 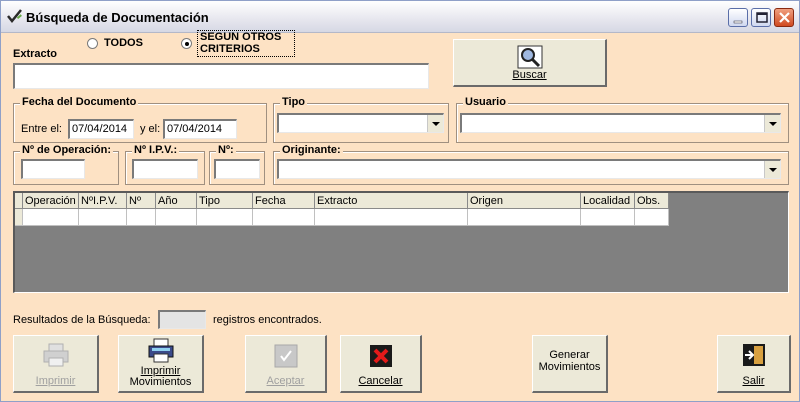 What do you see at coordinates (103, 201) in the screenshot?
I see `column-header: NºI.P.V.` at bounding box center [103, 201].